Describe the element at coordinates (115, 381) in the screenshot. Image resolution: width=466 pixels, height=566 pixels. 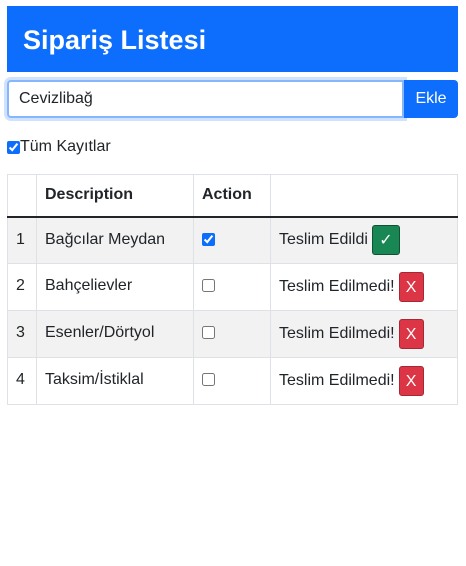
I see `row-description: Taksim/İstiklal` at that location.